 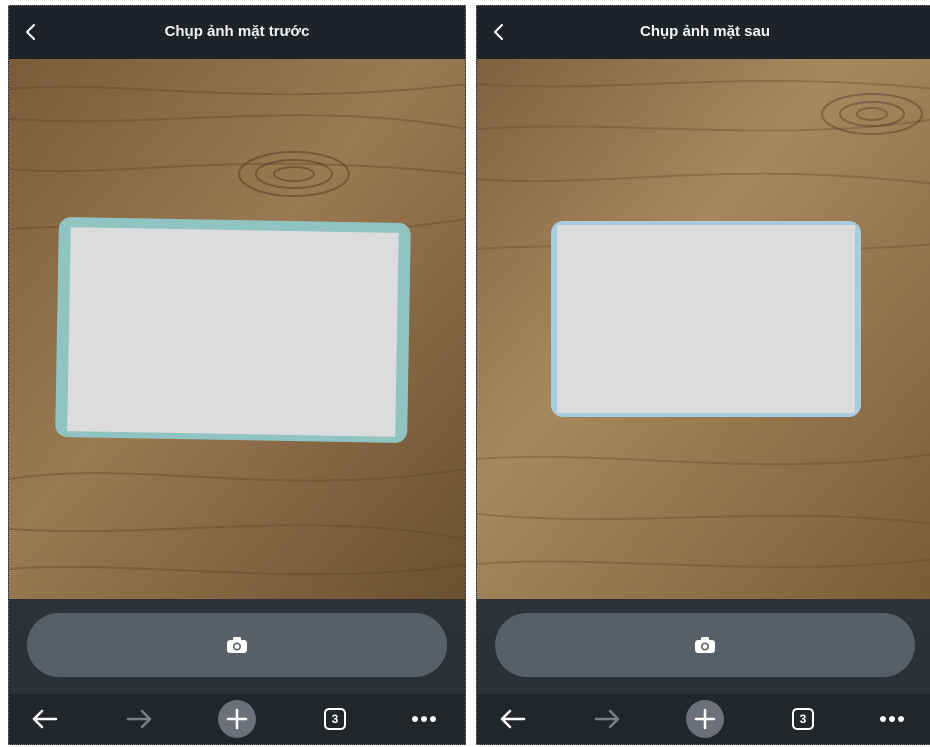 I want to click on id-card-back, so click(x=706, y=319).